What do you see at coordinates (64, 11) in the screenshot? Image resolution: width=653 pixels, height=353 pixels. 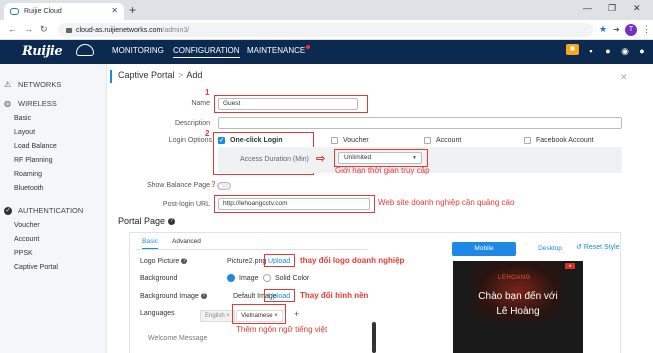 I see `browser-tab: Ruijie Cloud ✕` at bounding box center [64, 11].